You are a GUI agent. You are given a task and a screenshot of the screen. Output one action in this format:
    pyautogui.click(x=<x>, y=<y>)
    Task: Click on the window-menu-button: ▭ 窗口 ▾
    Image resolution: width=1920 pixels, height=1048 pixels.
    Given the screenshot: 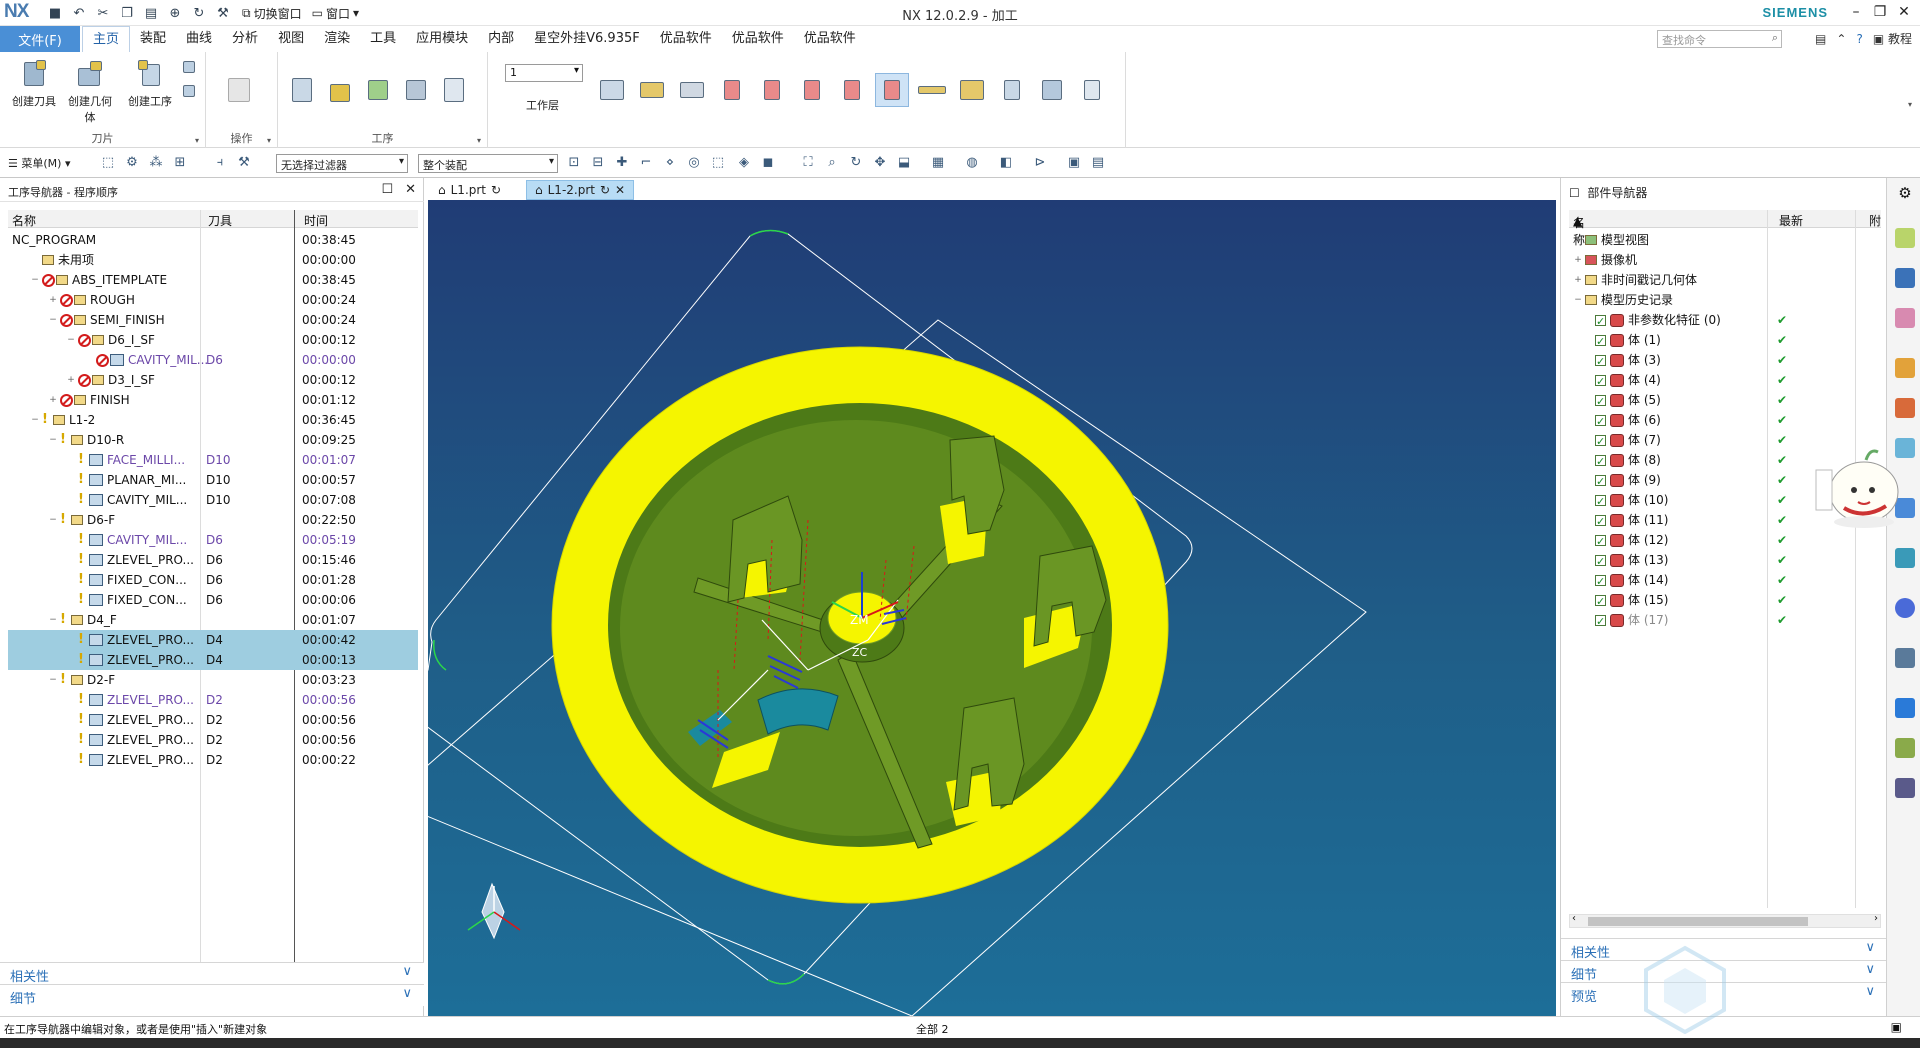 What is the action you would take?
    pyautogui.click(x=335, y=13)
    